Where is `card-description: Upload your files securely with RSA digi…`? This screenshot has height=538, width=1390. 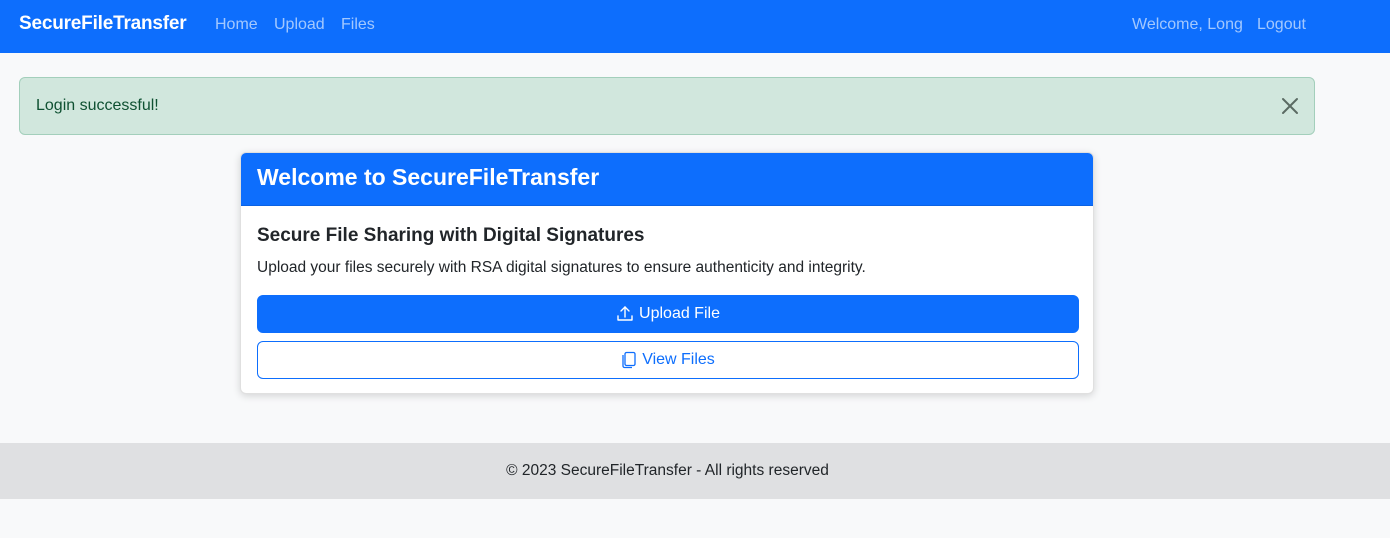
card-description: Upload your files securely with RSA digi… is located at coordinates (561, 267).